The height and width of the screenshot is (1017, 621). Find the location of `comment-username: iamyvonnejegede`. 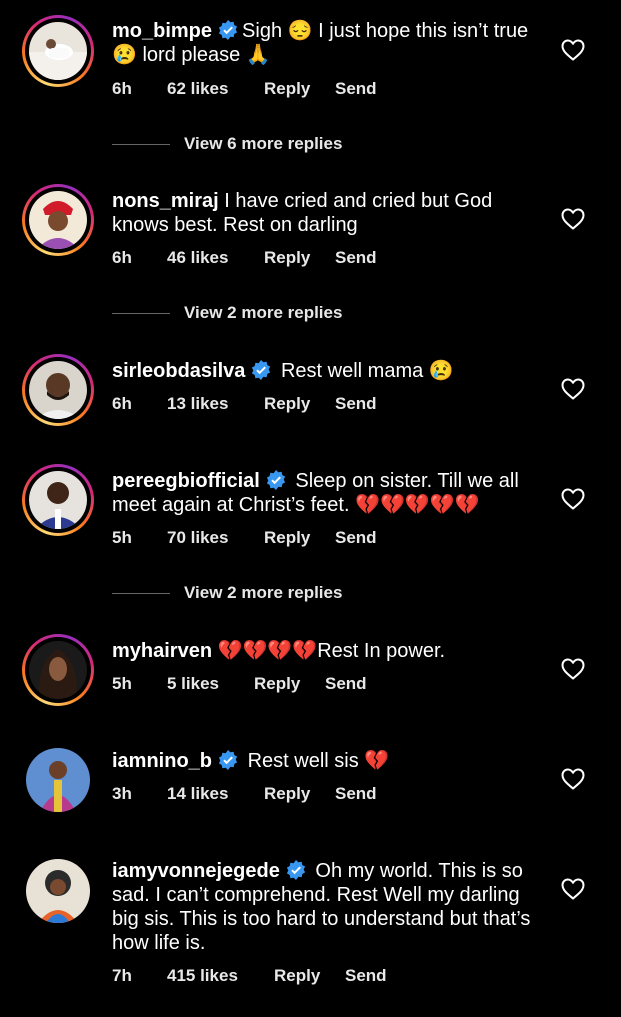

comment-username: iamyvonnejegede is located at coordinates (196, 871).